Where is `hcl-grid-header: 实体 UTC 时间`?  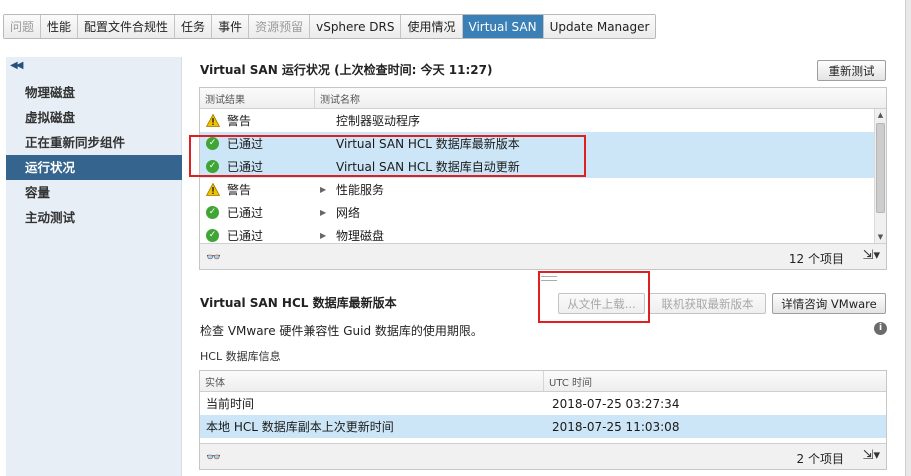
hcl-grid-header: 实体 UTC 时间 is located at coordinates (543, 381).